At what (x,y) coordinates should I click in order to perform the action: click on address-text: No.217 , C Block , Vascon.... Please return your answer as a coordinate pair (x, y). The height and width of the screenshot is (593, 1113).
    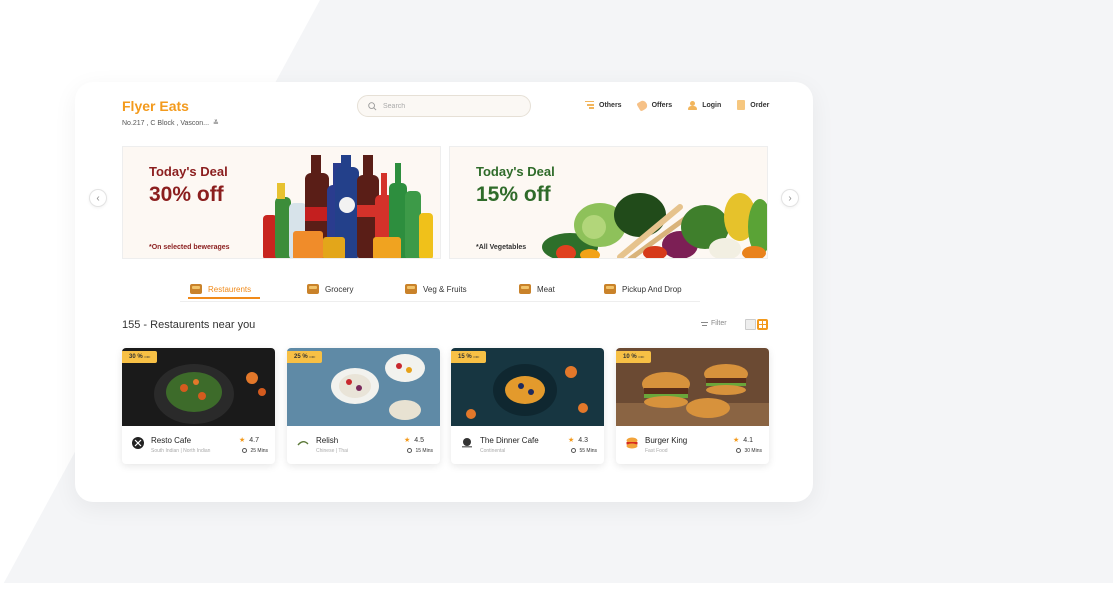
    Looking at the image, I should click on (166, 123).